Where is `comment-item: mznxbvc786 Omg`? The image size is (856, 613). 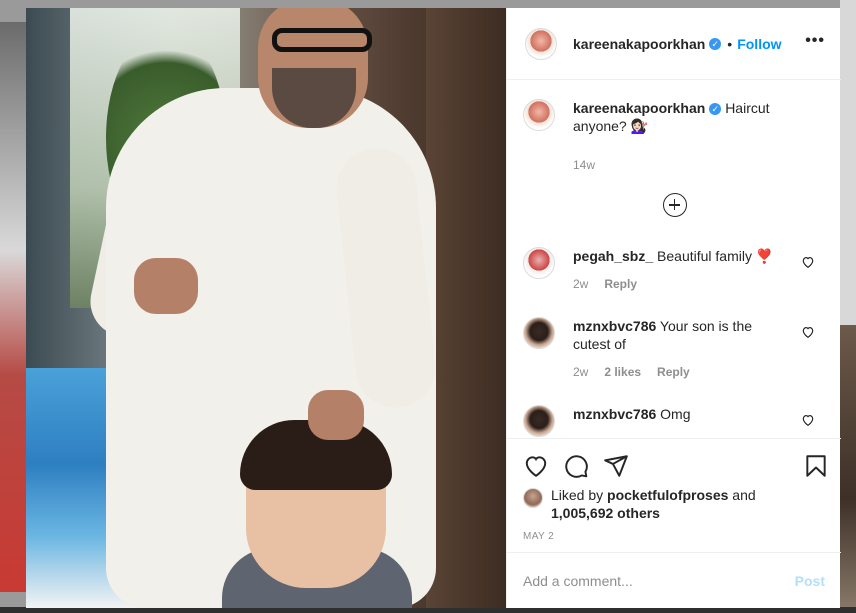 comment-item: mznxbvc786 Omg is located at coordinates (674, 421).